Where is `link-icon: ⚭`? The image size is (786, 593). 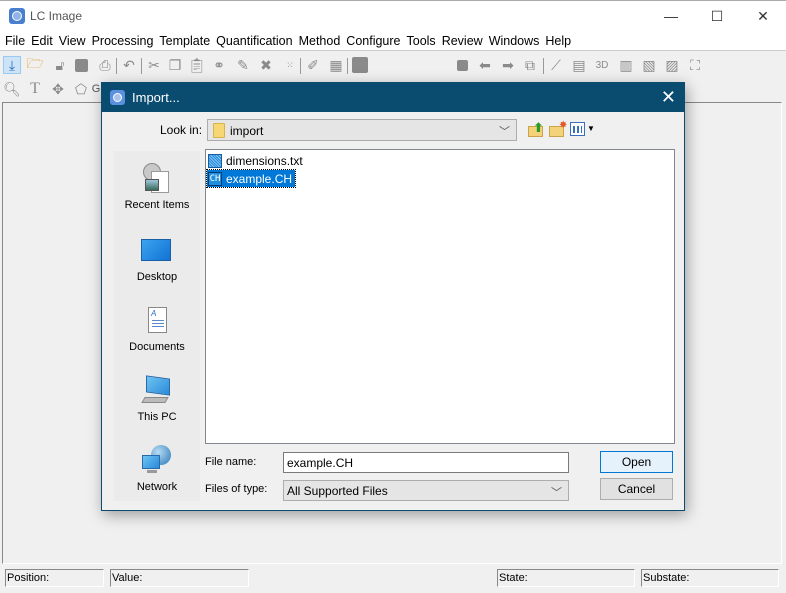 link-icon: ⚭ is located at coordinates (219, 65).